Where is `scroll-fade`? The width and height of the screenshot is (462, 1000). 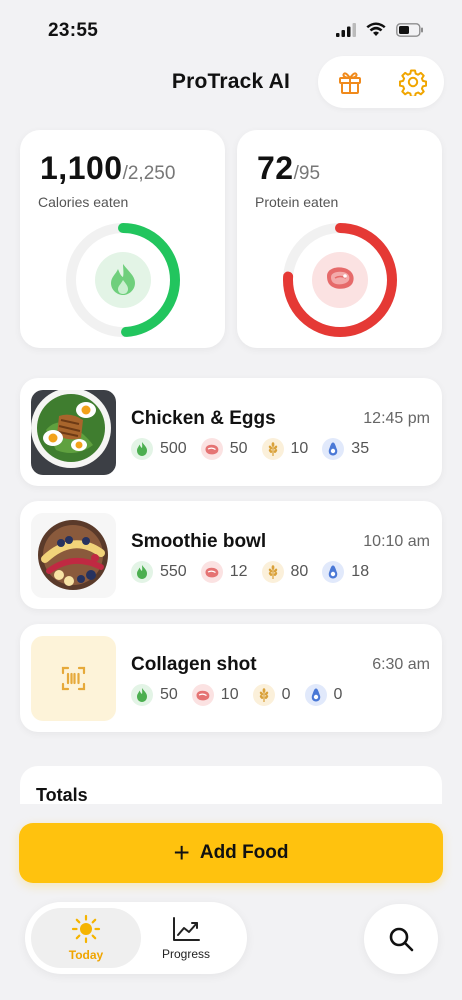
scroll-fade is located at coordinates (231, 814).